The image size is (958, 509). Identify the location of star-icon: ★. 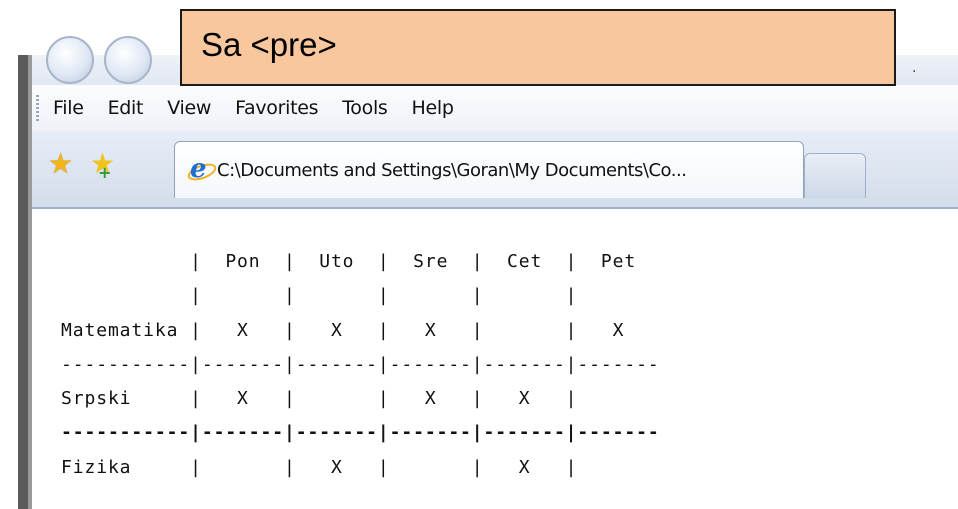
(60, 164).